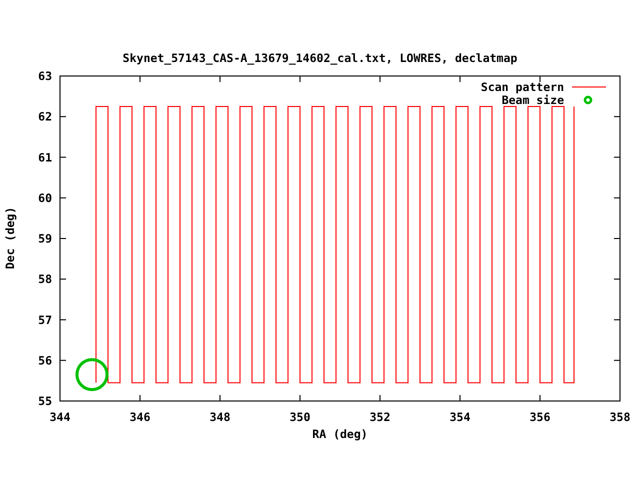 This screenshot has height=480, width=640. Describe the element at coordinates (589, 87) in the screenshot. I see `legend-line` at that location.